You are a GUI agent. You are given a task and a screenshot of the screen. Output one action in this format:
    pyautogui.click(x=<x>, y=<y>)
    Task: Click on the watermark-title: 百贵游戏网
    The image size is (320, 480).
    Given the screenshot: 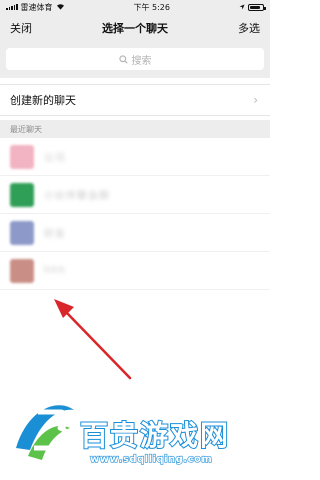 What is the action you would take?
    pyautogui.click(x=155, y=435)
    